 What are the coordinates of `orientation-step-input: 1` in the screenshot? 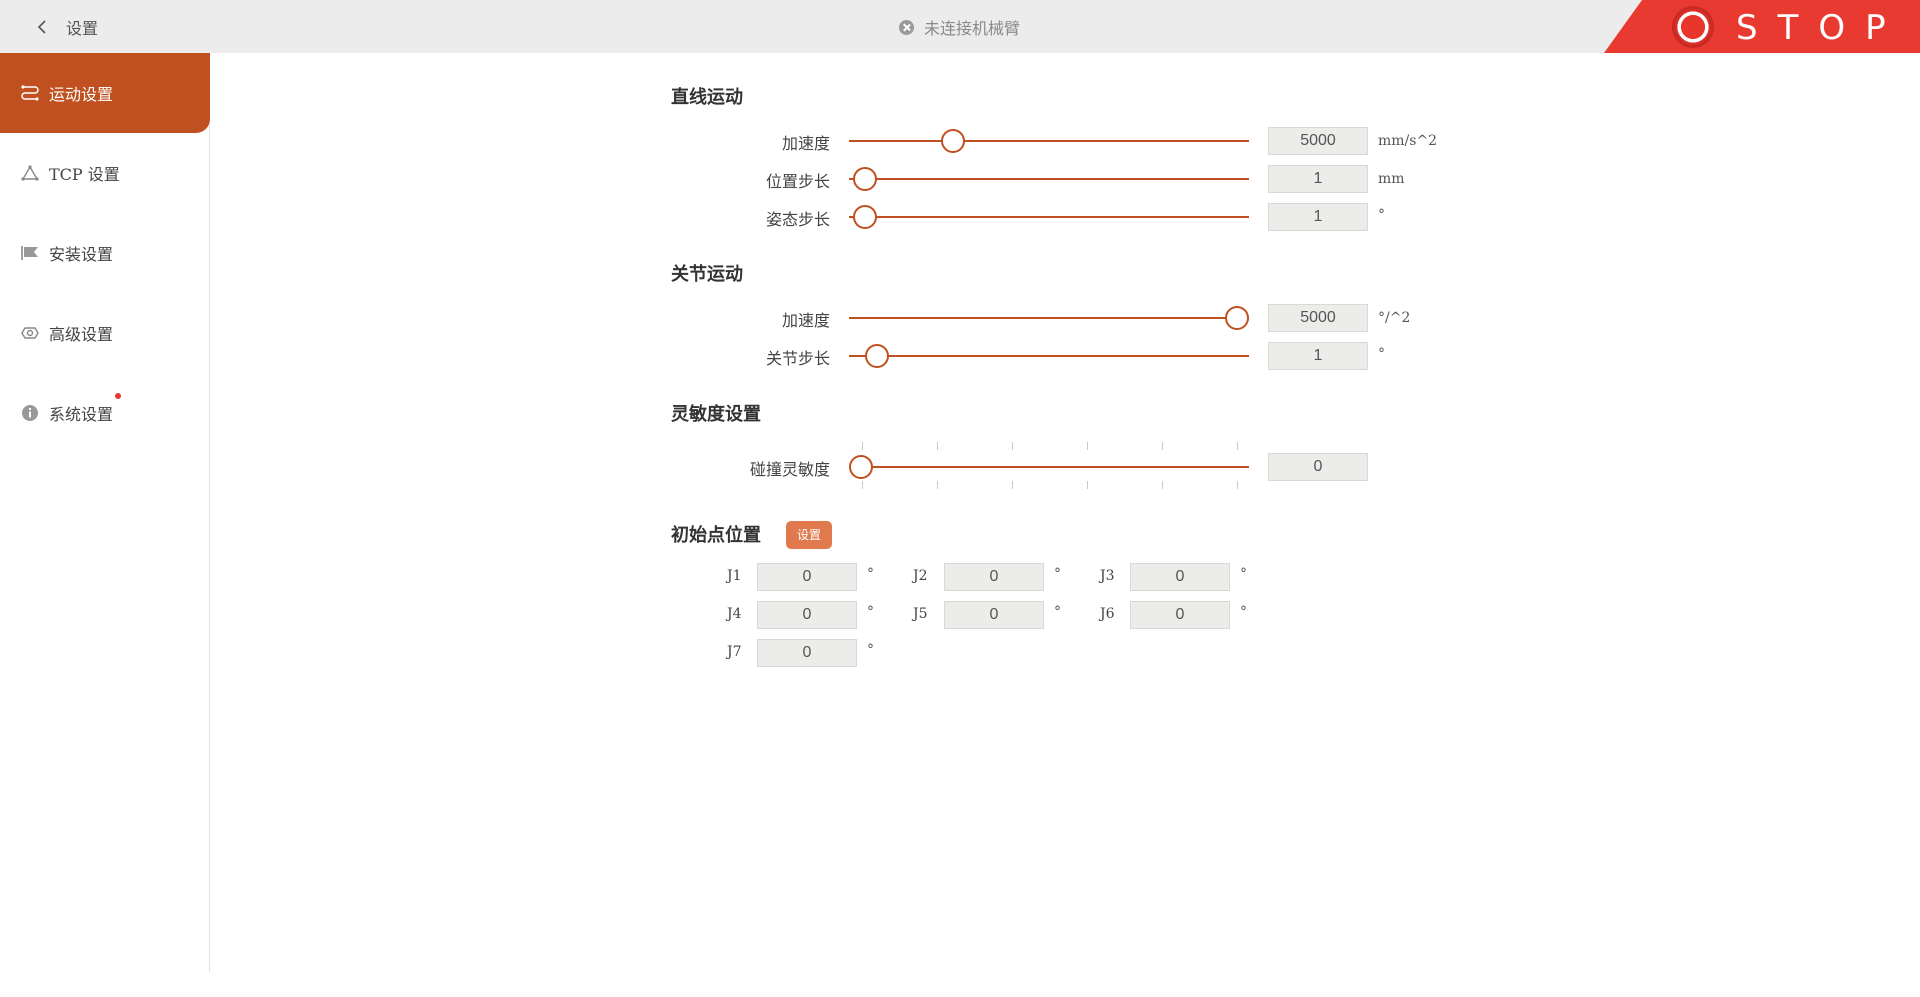 It's located at (1318, 217).